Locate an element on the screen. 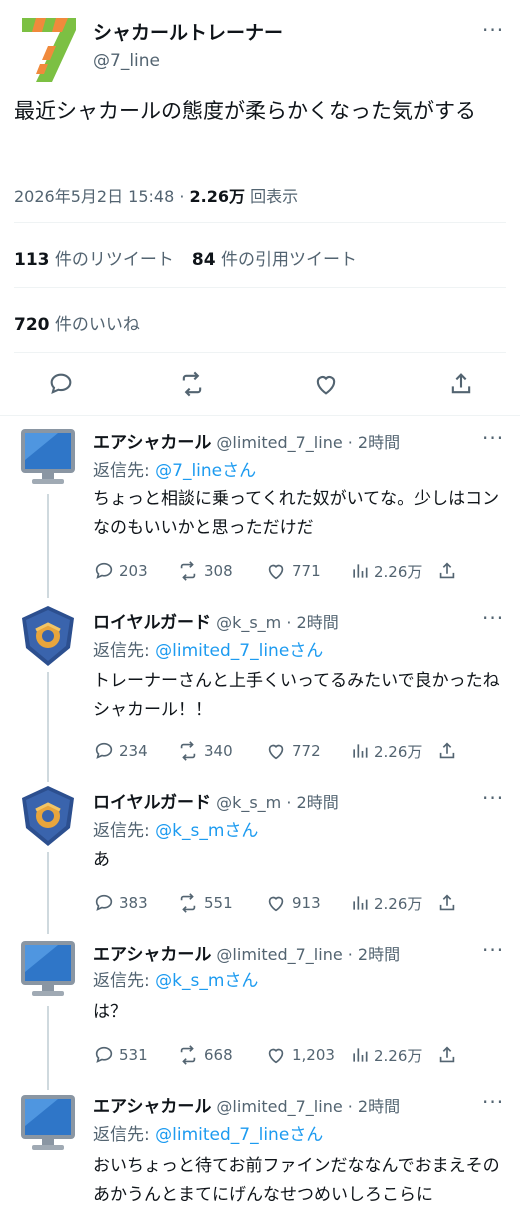  retweet-button: 668 is located at coordinates (204, 1055).